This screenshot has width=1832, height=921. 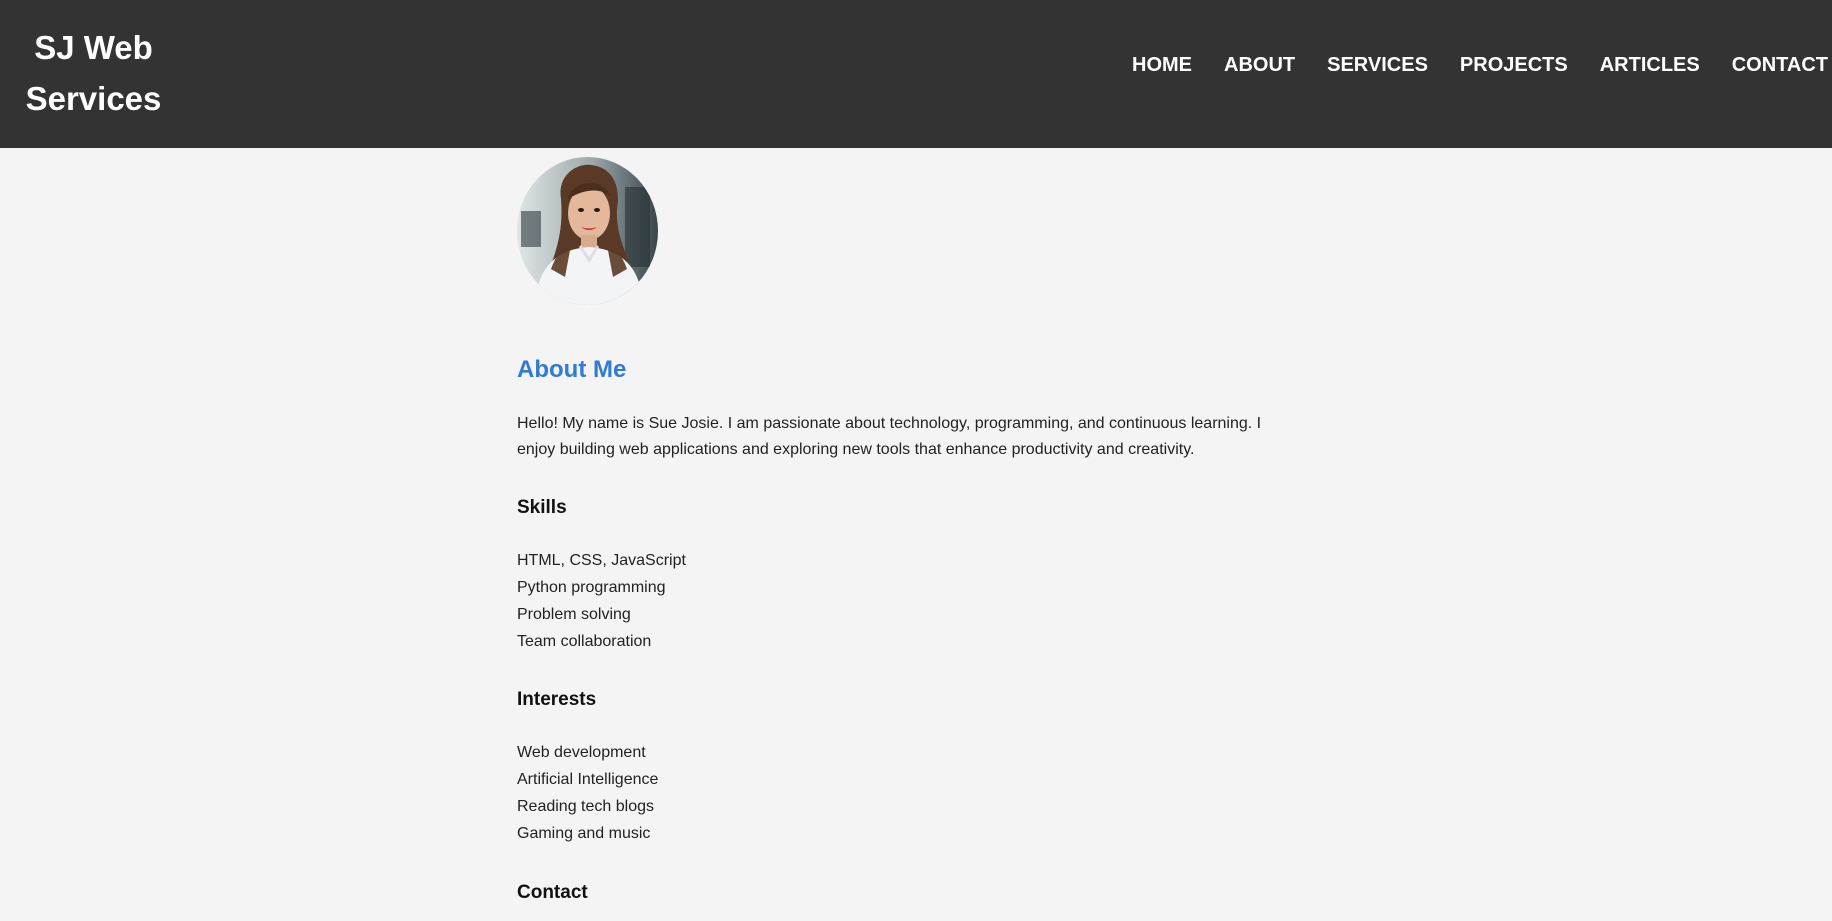 What do you see at coordinates (587, 231) in the screenshot?
I see `profile-avatar` at bounding box center [587, 231].